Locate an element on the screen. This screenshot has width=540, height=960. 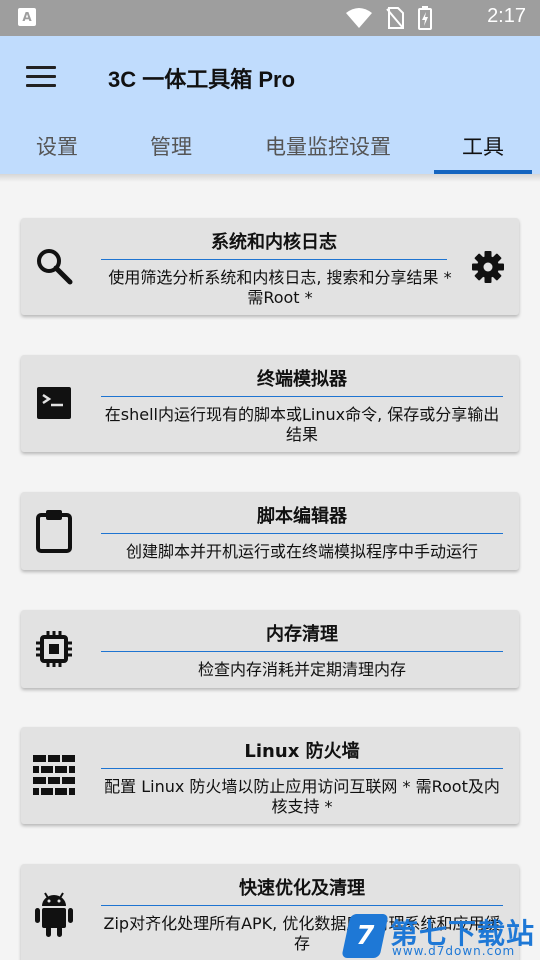
tab-bar: 设置 管理 电量监控设置 工具 is located at coordinates (270, 147).